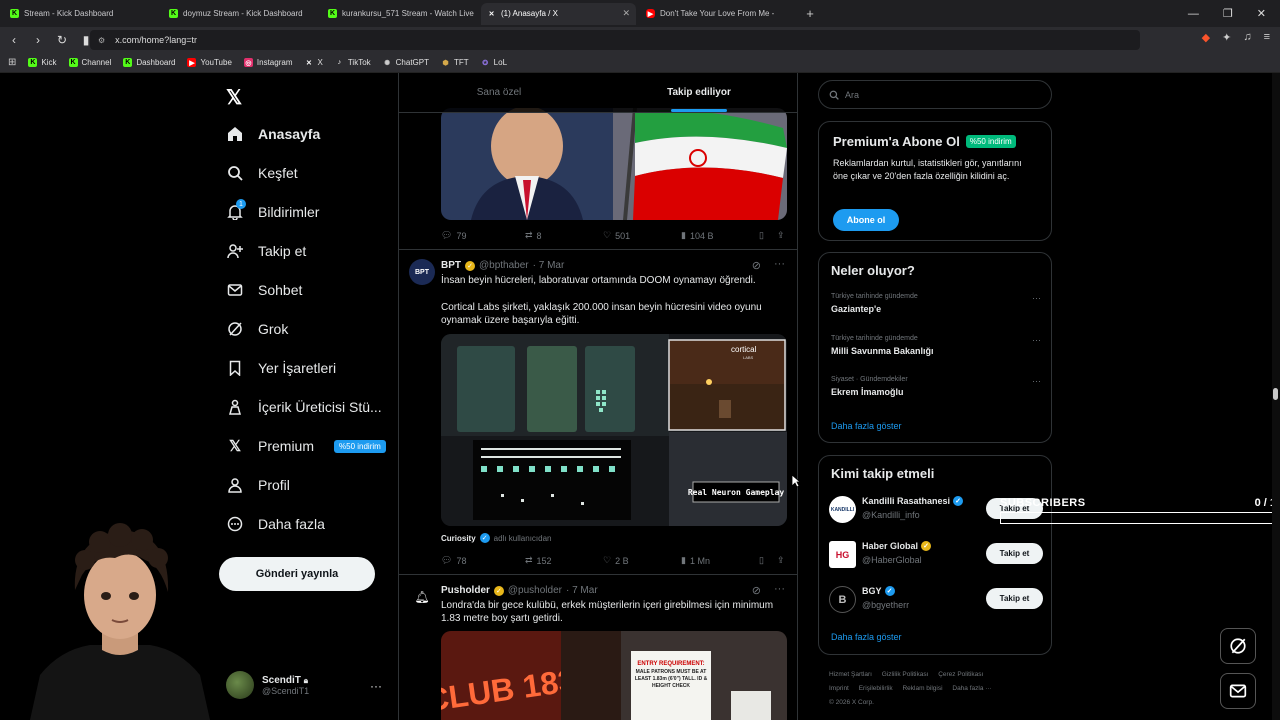  I want to click on account-switcher: ScendiT 🔒︎ @ScendiT1, so click(267, 685).